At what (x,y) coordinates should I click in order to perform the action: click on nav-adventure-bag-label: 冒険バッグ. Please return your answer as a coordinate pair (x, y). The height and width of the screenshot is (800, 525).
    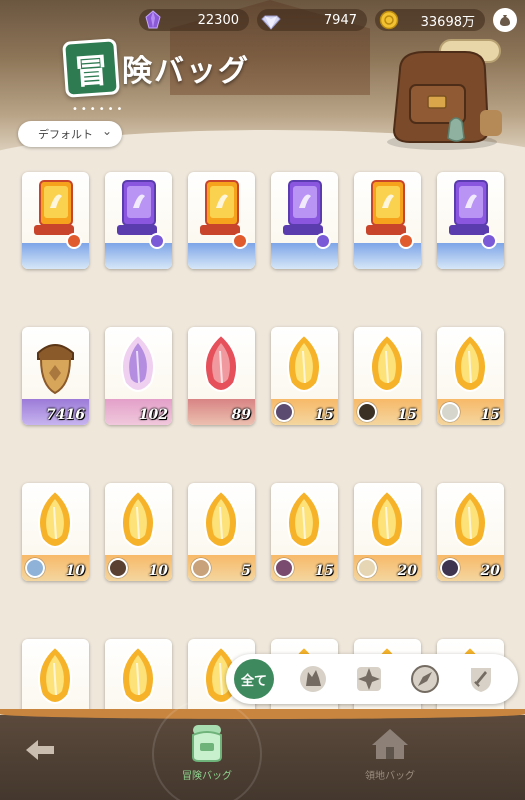
    Looking at the image, I should click on (207, 776).